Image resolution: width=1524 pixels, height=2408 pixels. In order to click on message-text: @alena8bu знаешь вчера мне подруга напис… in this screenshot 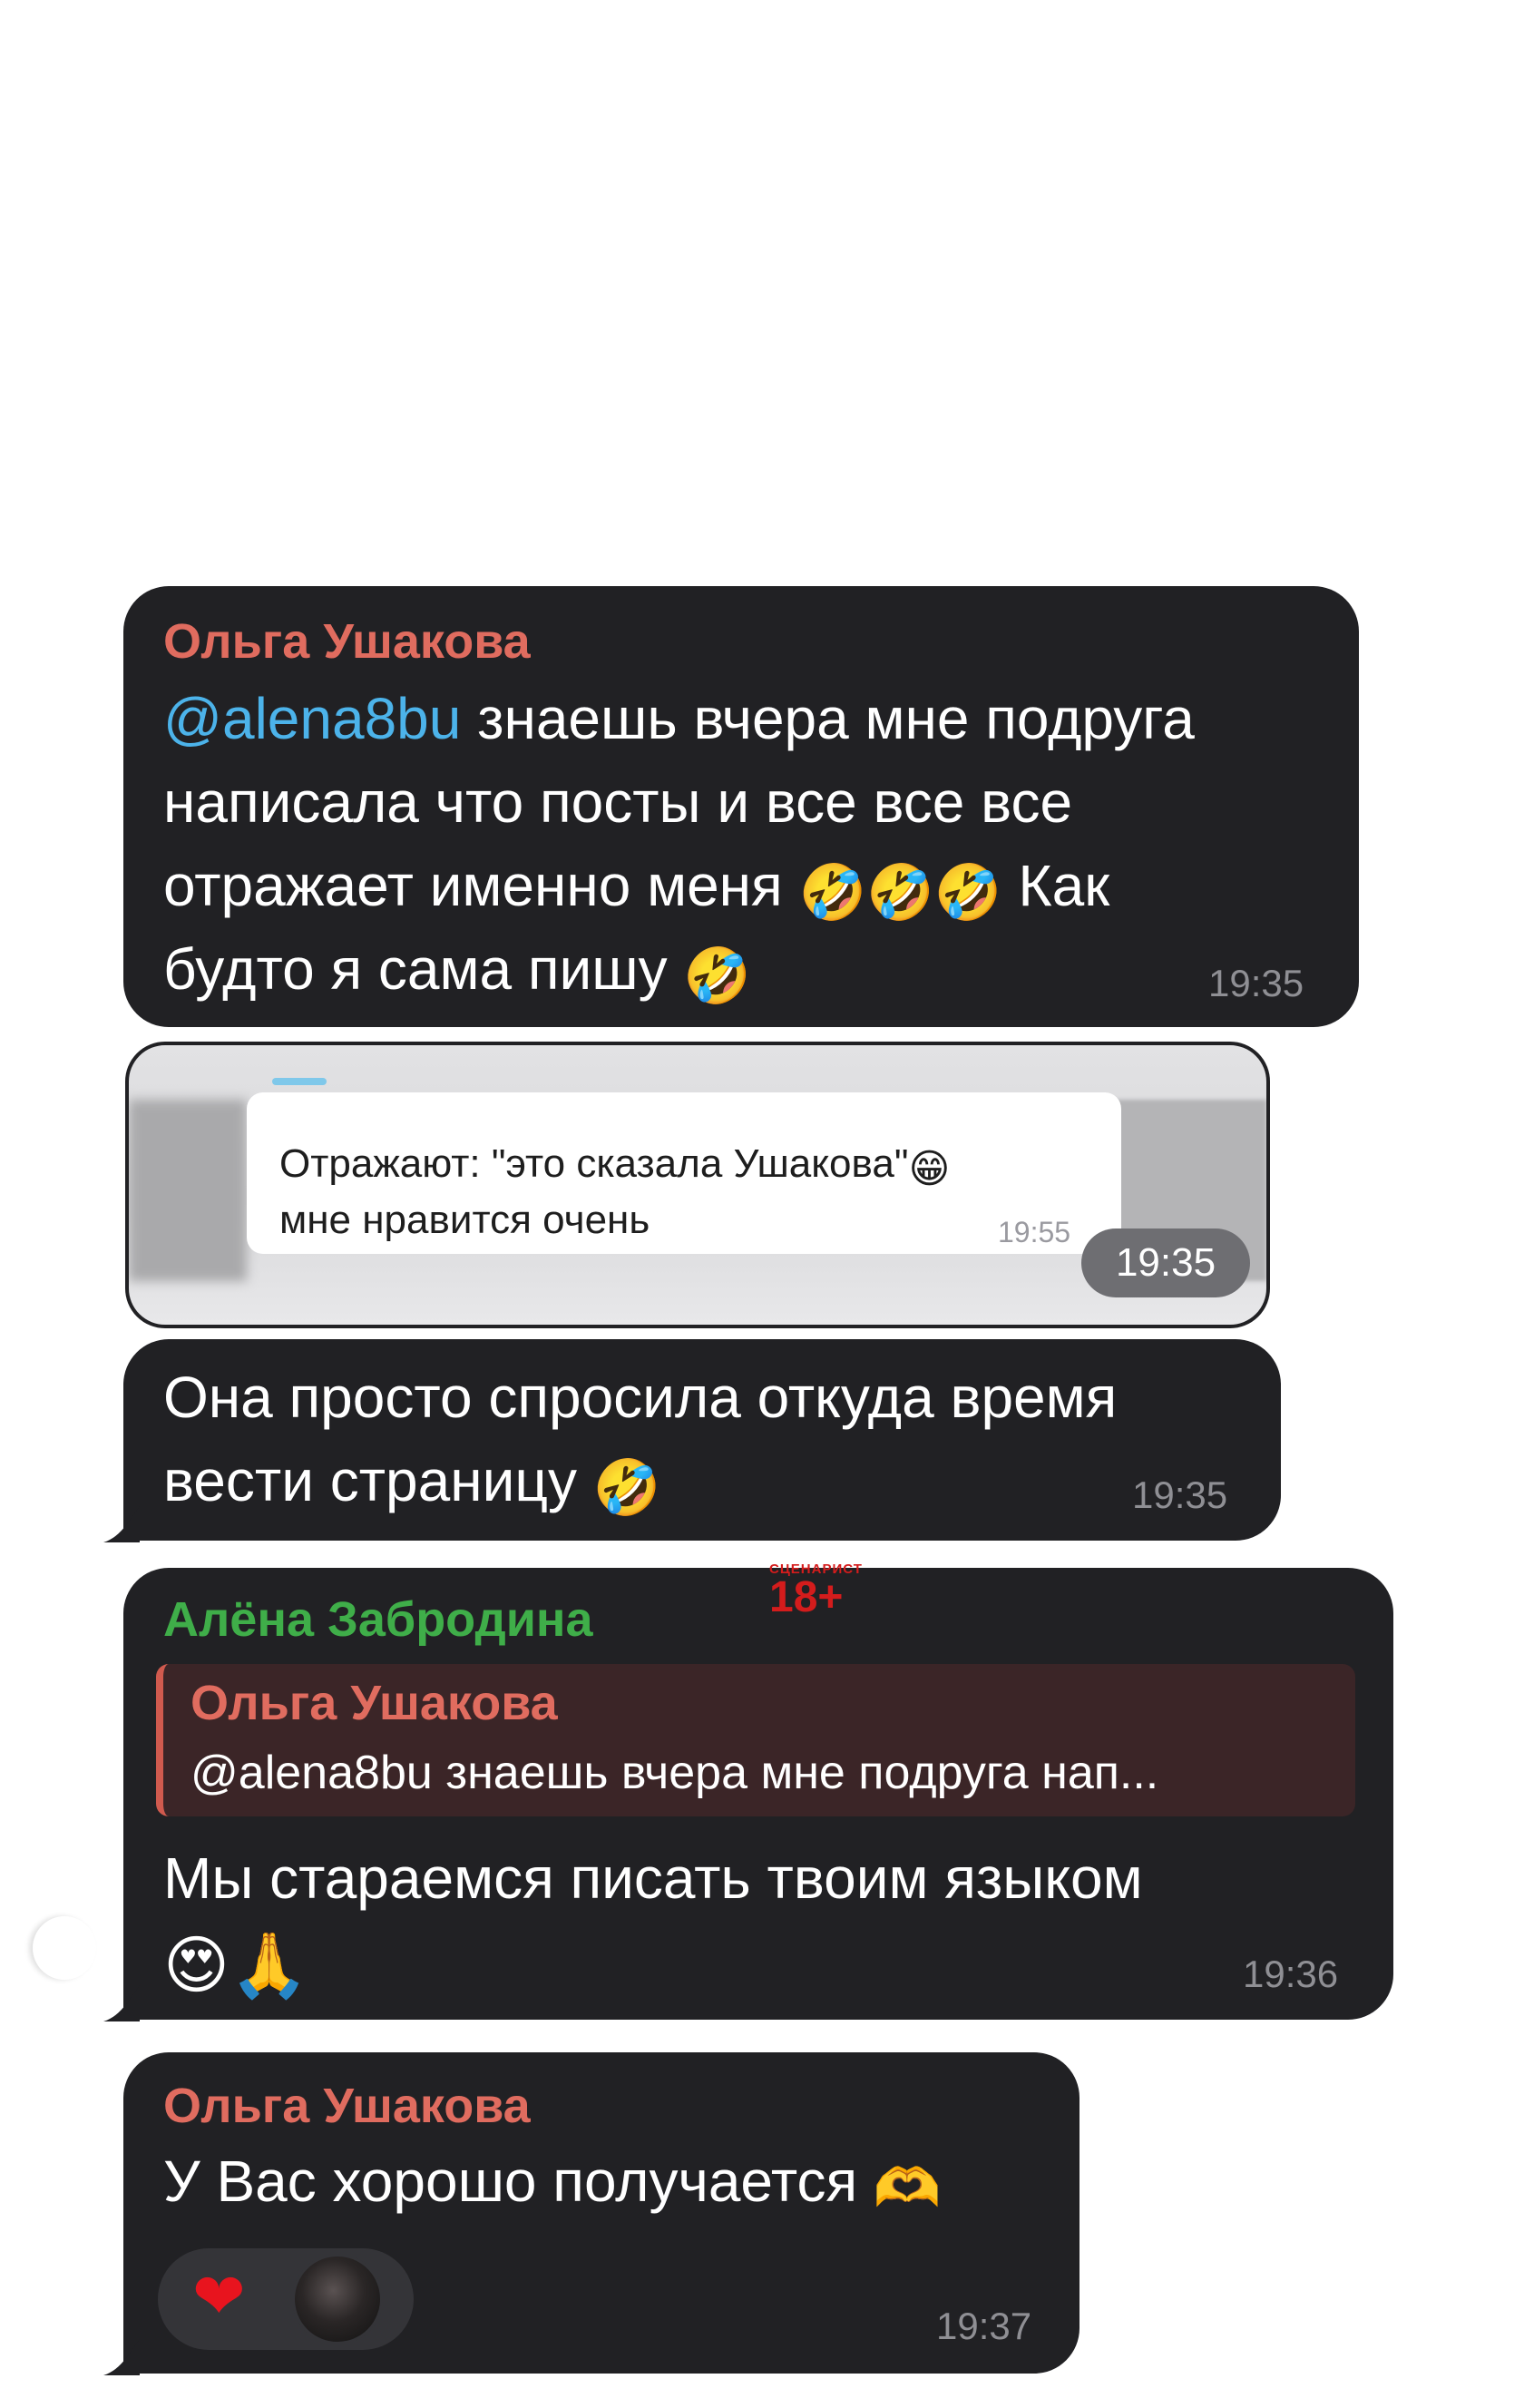, I will do `click(679, 846)`.